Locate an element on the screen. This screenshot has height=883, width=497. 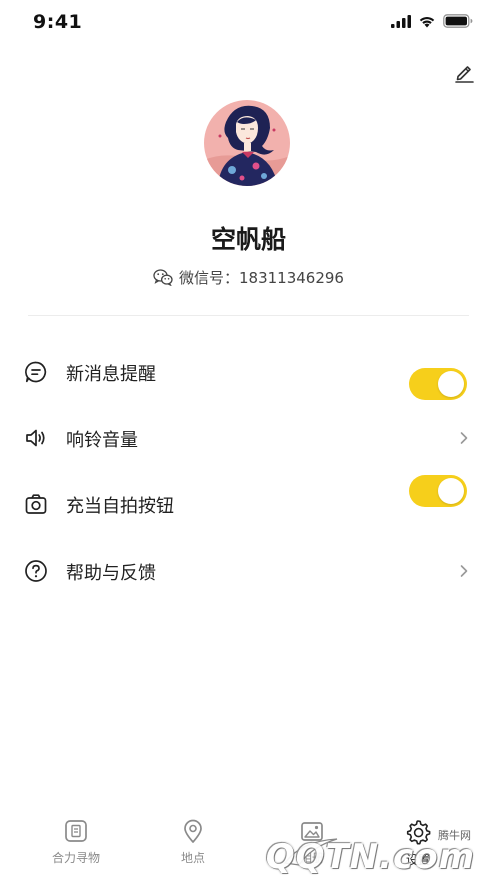
new-message-alert-toggle is located at coordinates (438, 384).